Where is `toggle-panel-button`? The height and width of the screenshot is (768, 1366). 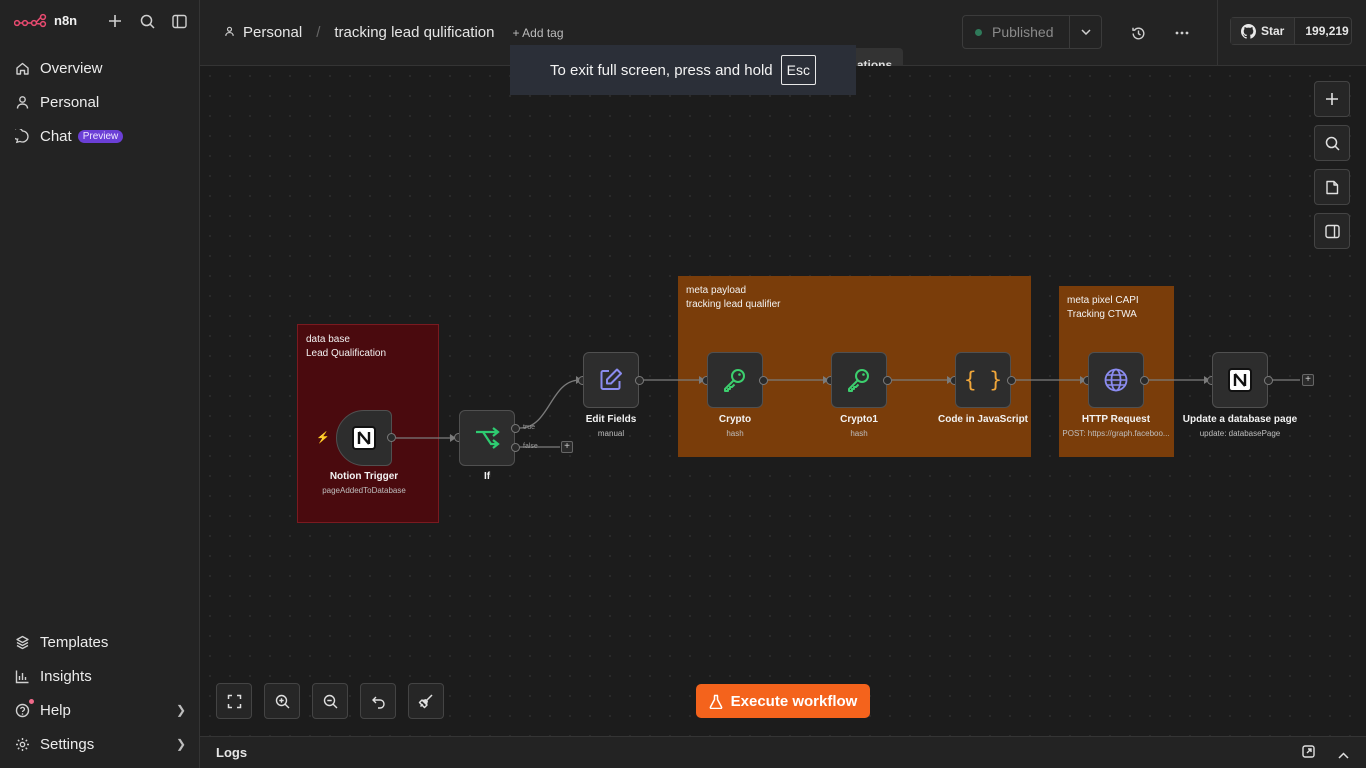
toggle-panel-button is located at coordinates (1332, 231).